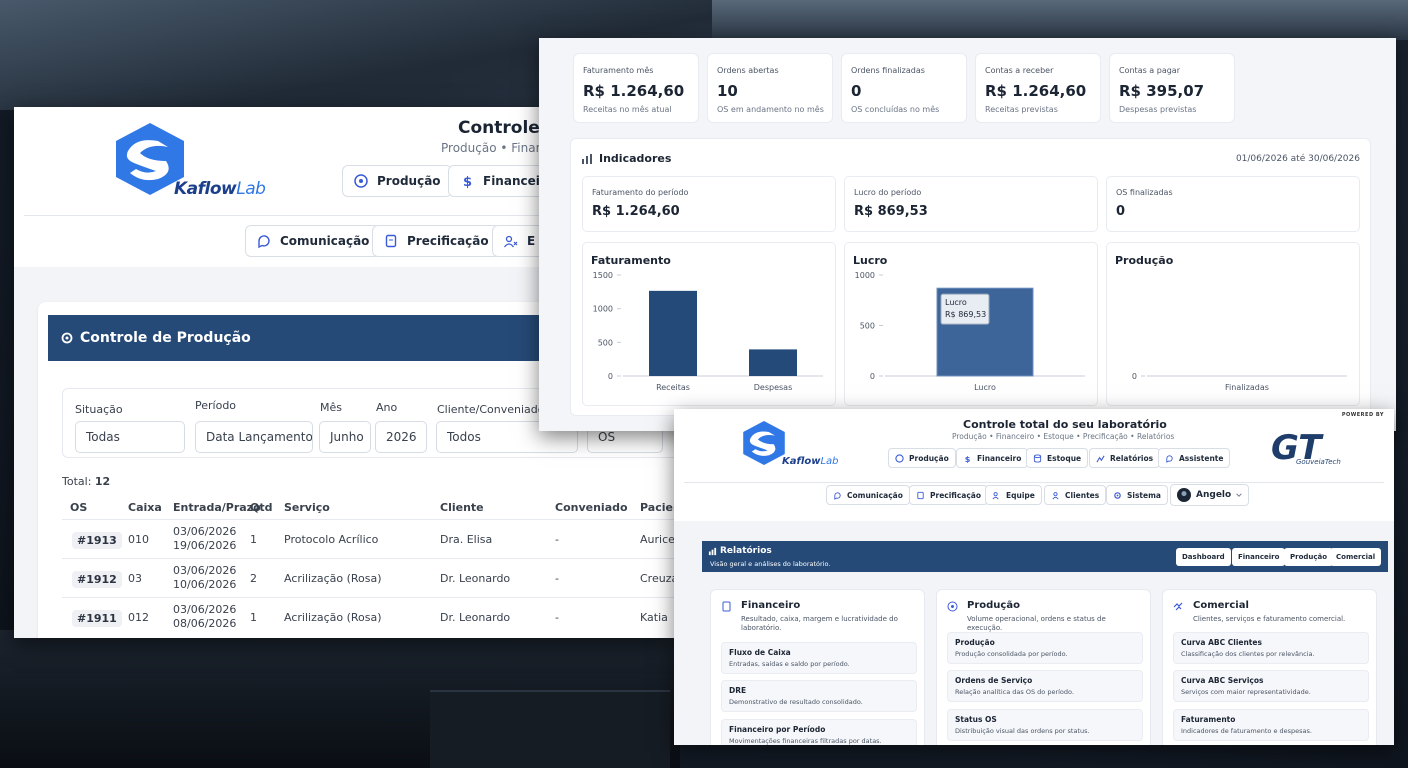  What do you see at coordinates (1125, 458) in the screenshot?
I see `nav-relatorios-button: Relatórios` at bounding box center [1125, 458].